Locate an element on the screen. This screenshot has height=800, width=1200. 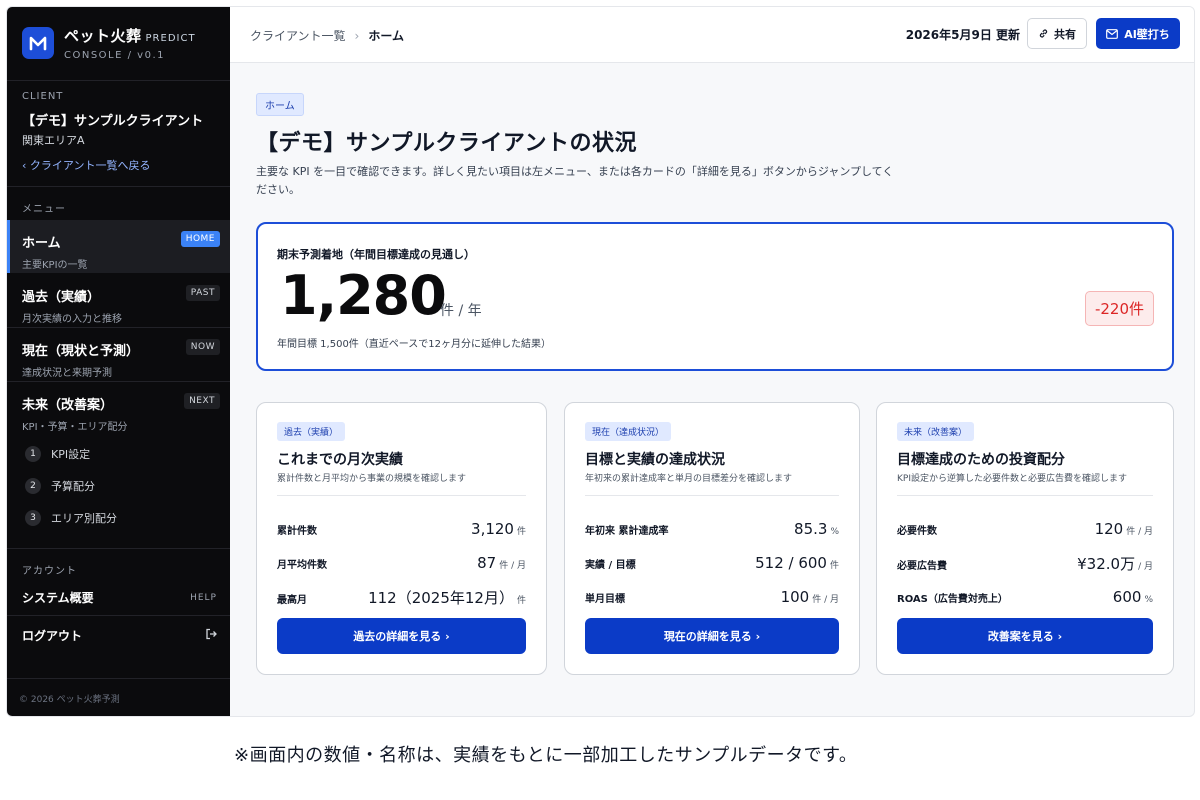
sidebar-subitem-kpi: 1 KPI設定 is located at coordinates (57, 454).